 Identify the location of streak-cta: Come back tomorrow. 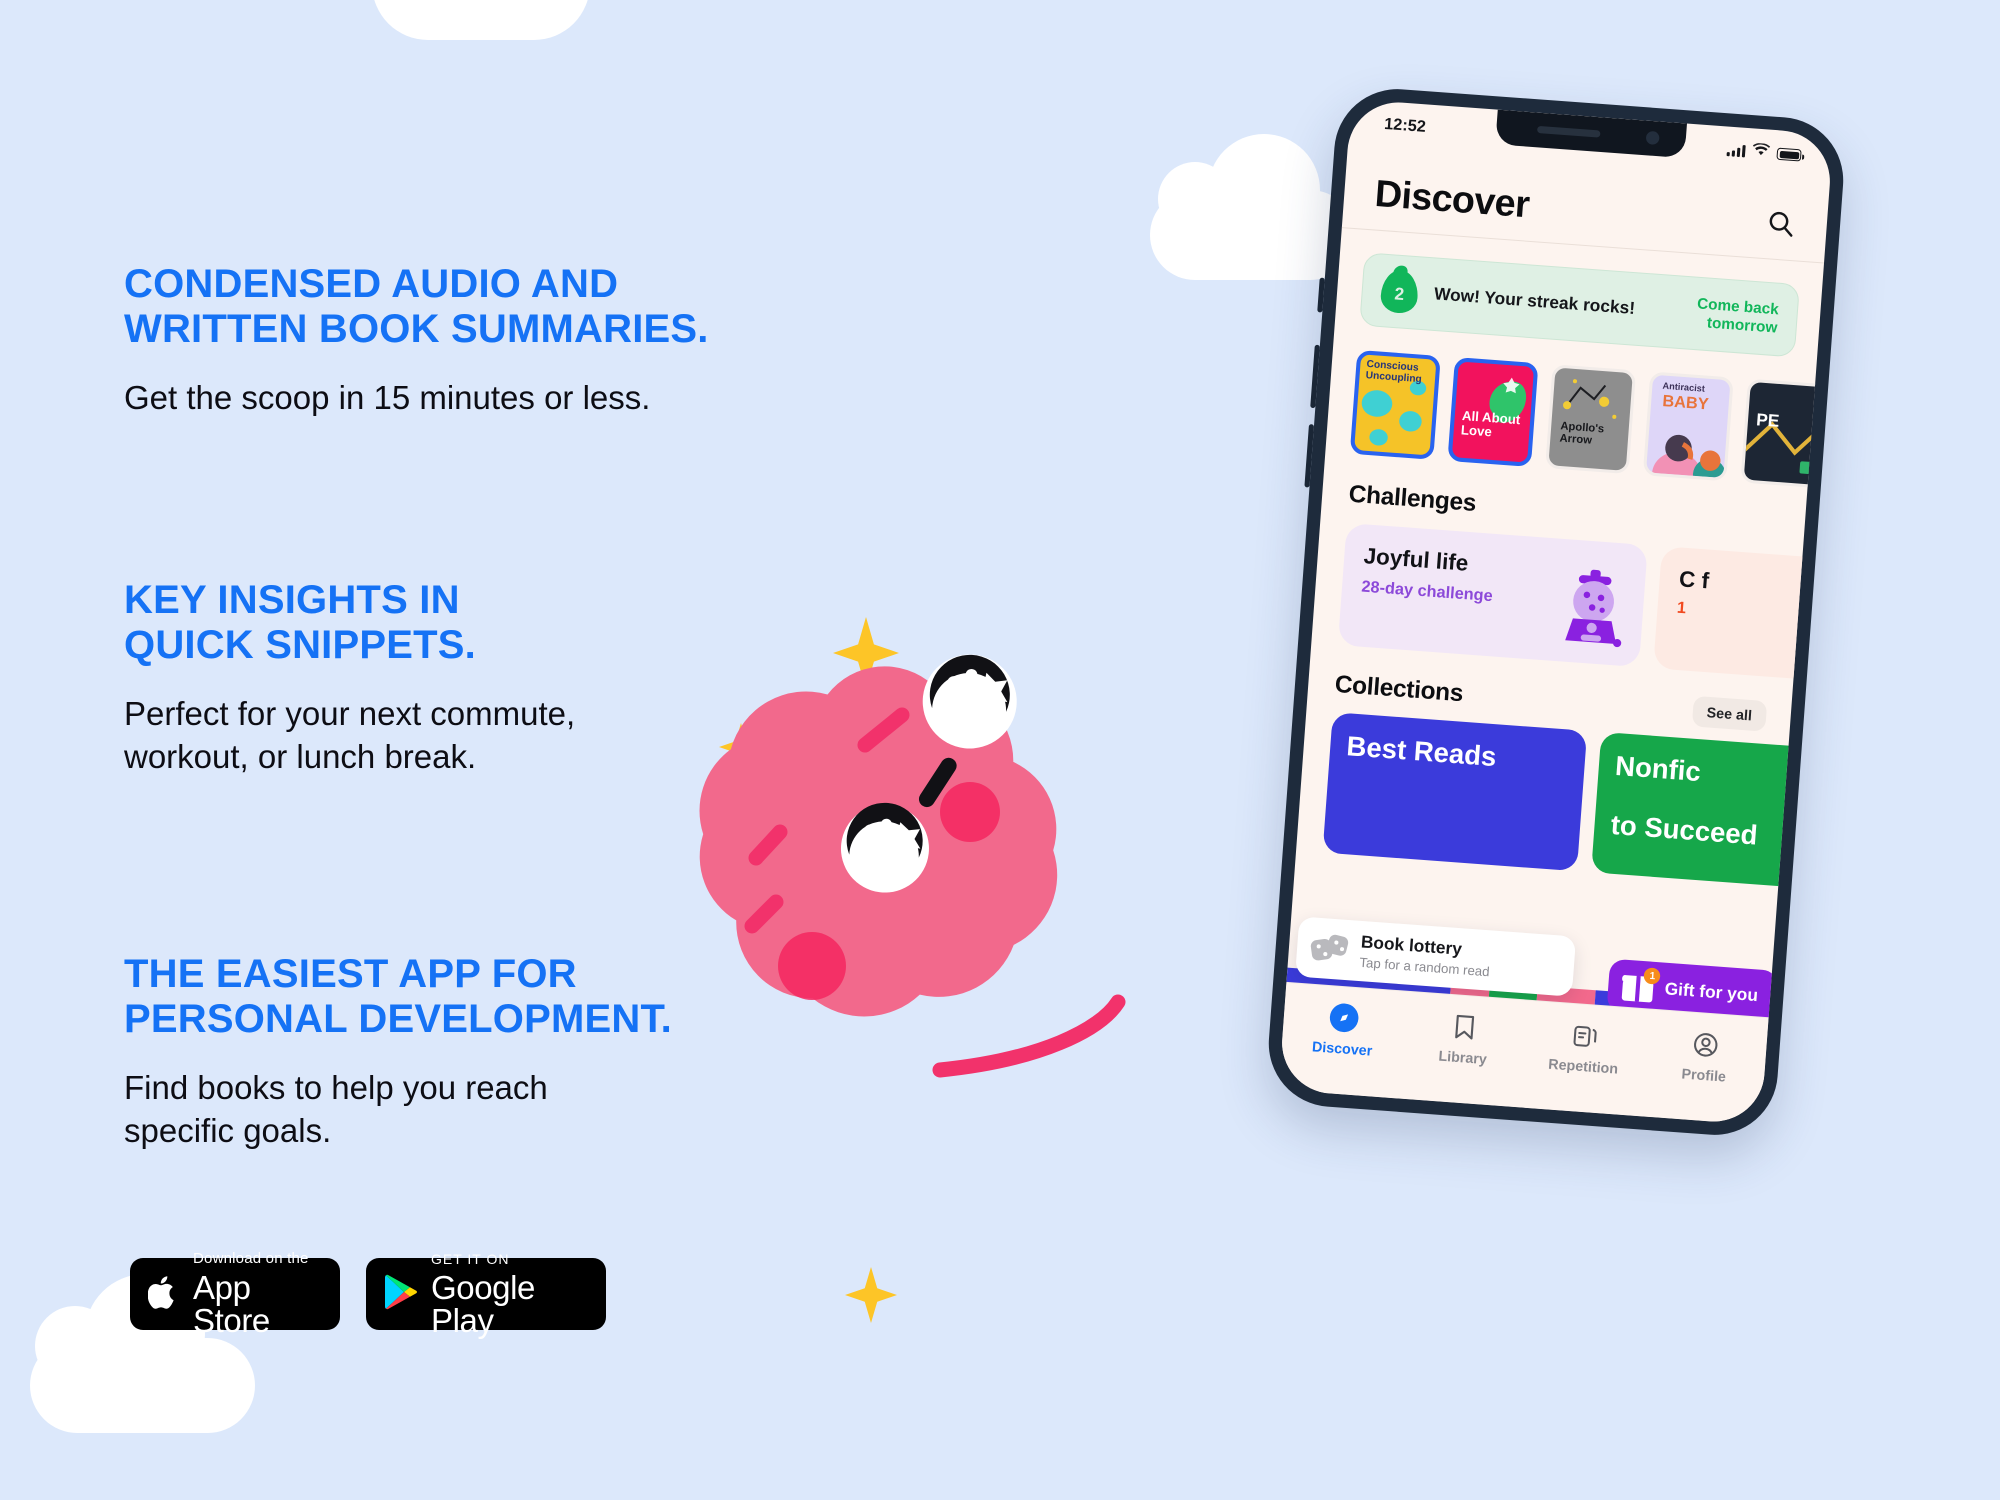
(1738, 315).